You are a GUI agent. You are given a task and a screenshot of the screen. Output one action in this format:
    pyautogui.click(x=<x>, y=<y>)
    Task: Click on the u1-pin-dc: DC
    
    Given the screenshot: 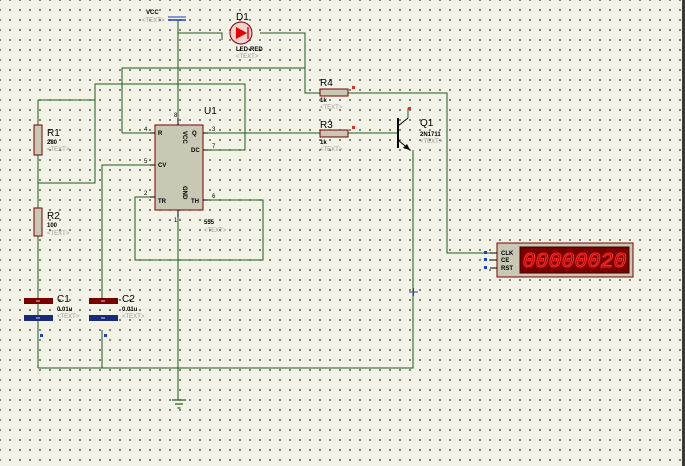 What is the action you would take?
    pyautogui.click(x=195, y=151)
    